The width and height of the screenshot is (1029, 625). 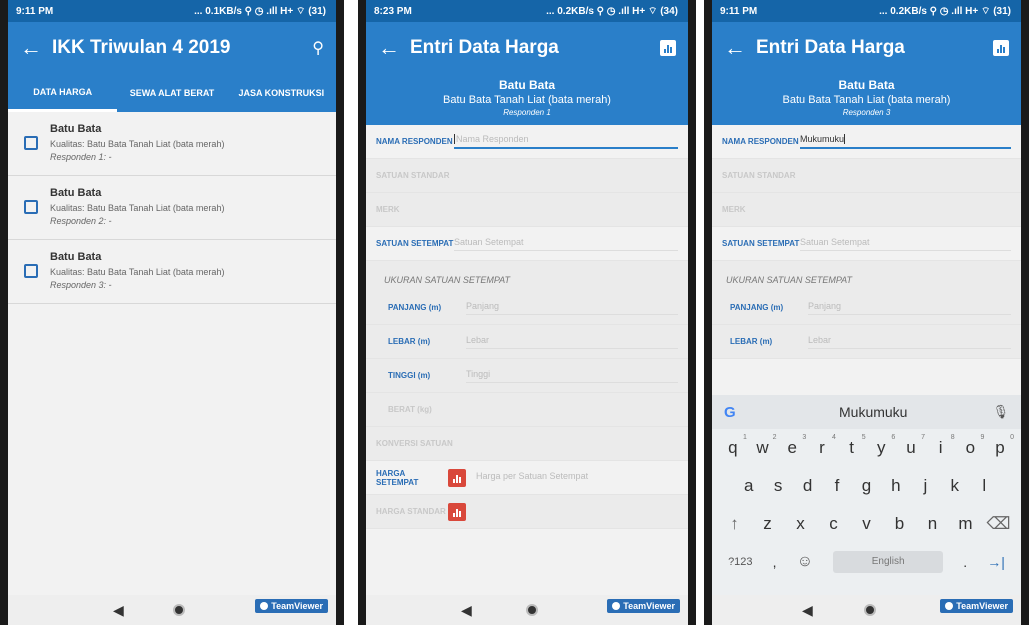 What do you see at coordinates (971, 446) in the screenshot?
I see `key: o9` at bounding box center [971, 446].